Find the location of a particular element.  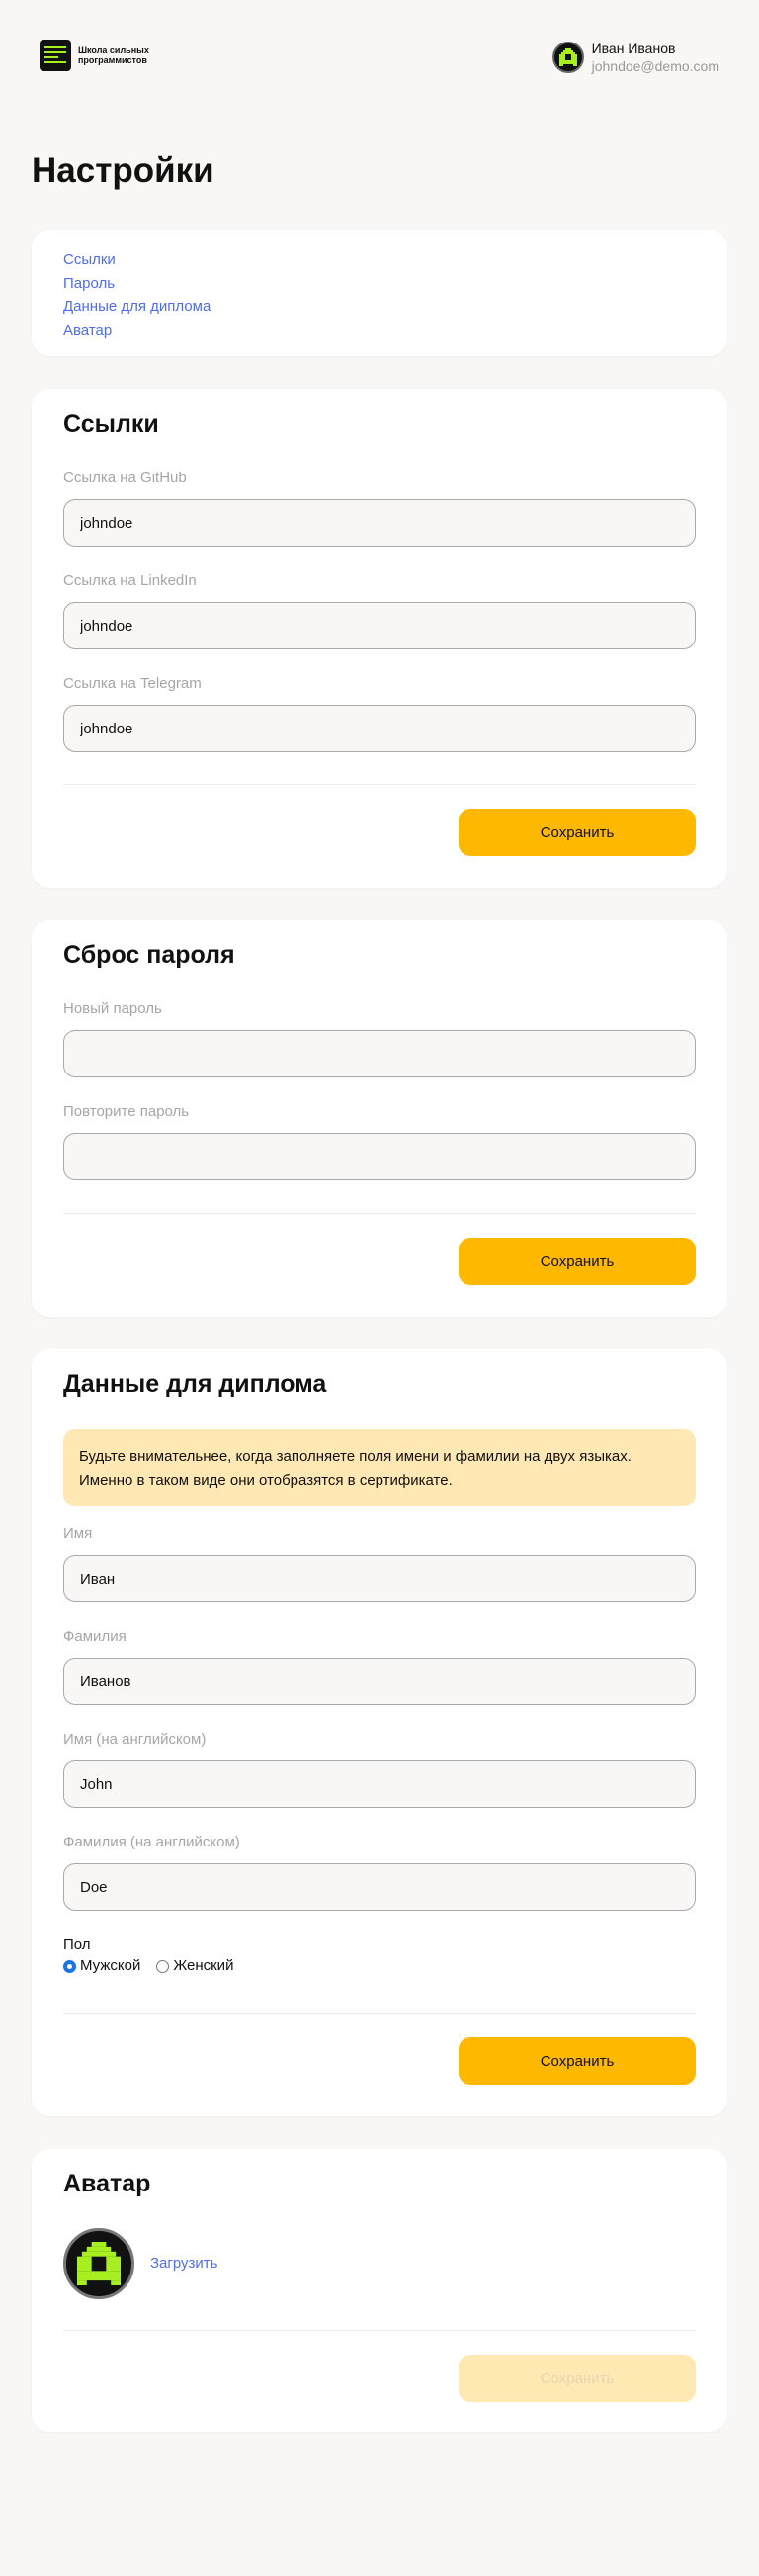

links-title: Ссылки is located at coordinates (111, 424).